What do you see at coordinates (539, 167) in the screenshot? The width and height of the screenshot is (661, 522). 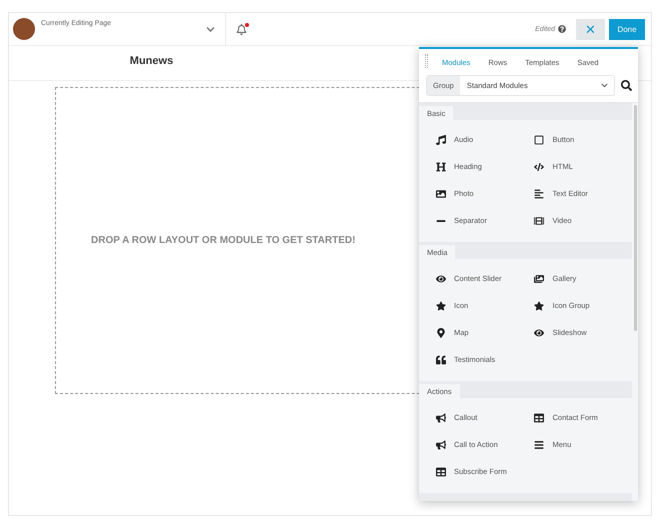 I see `code-icon` at bounding box center [539, 167].